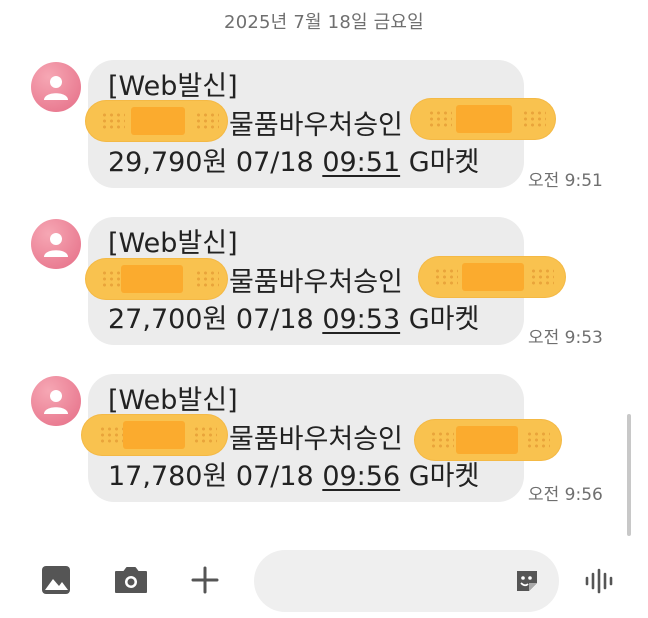  Describe the element at coordinates (131, 582) in the screenshot. I see `camera-icon` at that location.